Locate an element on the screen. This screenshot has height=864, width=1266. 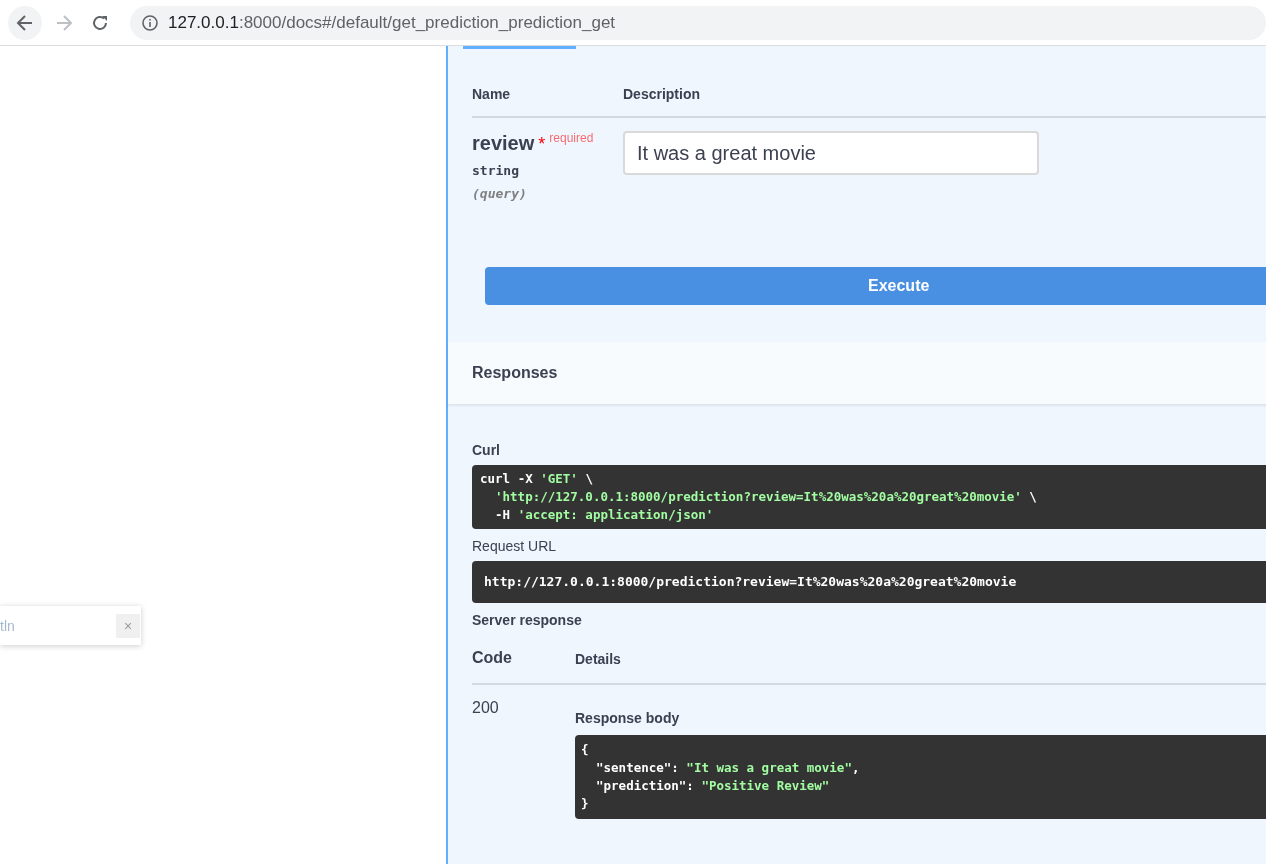
section-title: Responses is located at coordinates (515, 373).